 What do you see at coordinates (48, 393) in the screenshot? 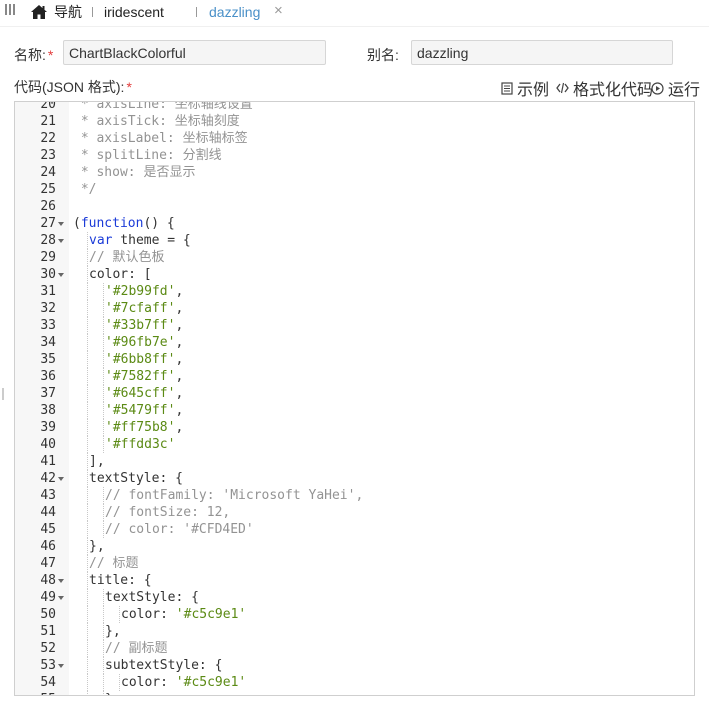
I see `line-number: 37` at bounding box center [48, 393].